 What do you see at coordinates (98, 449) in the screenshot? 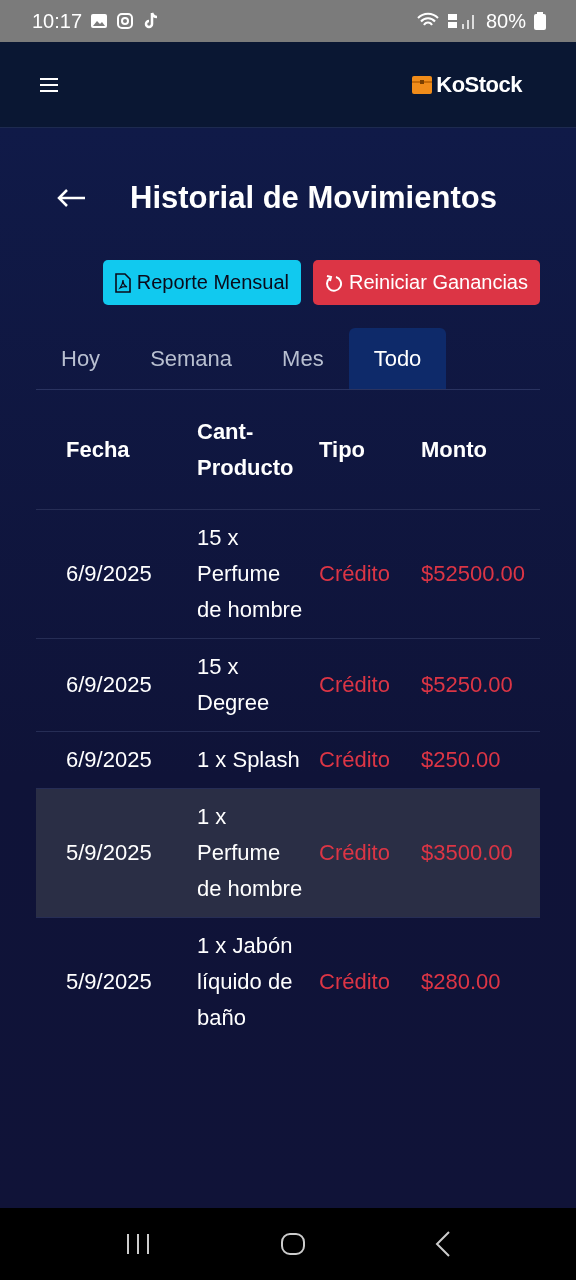
I see `column-header: Fecha` at bounding box center [98, 449].